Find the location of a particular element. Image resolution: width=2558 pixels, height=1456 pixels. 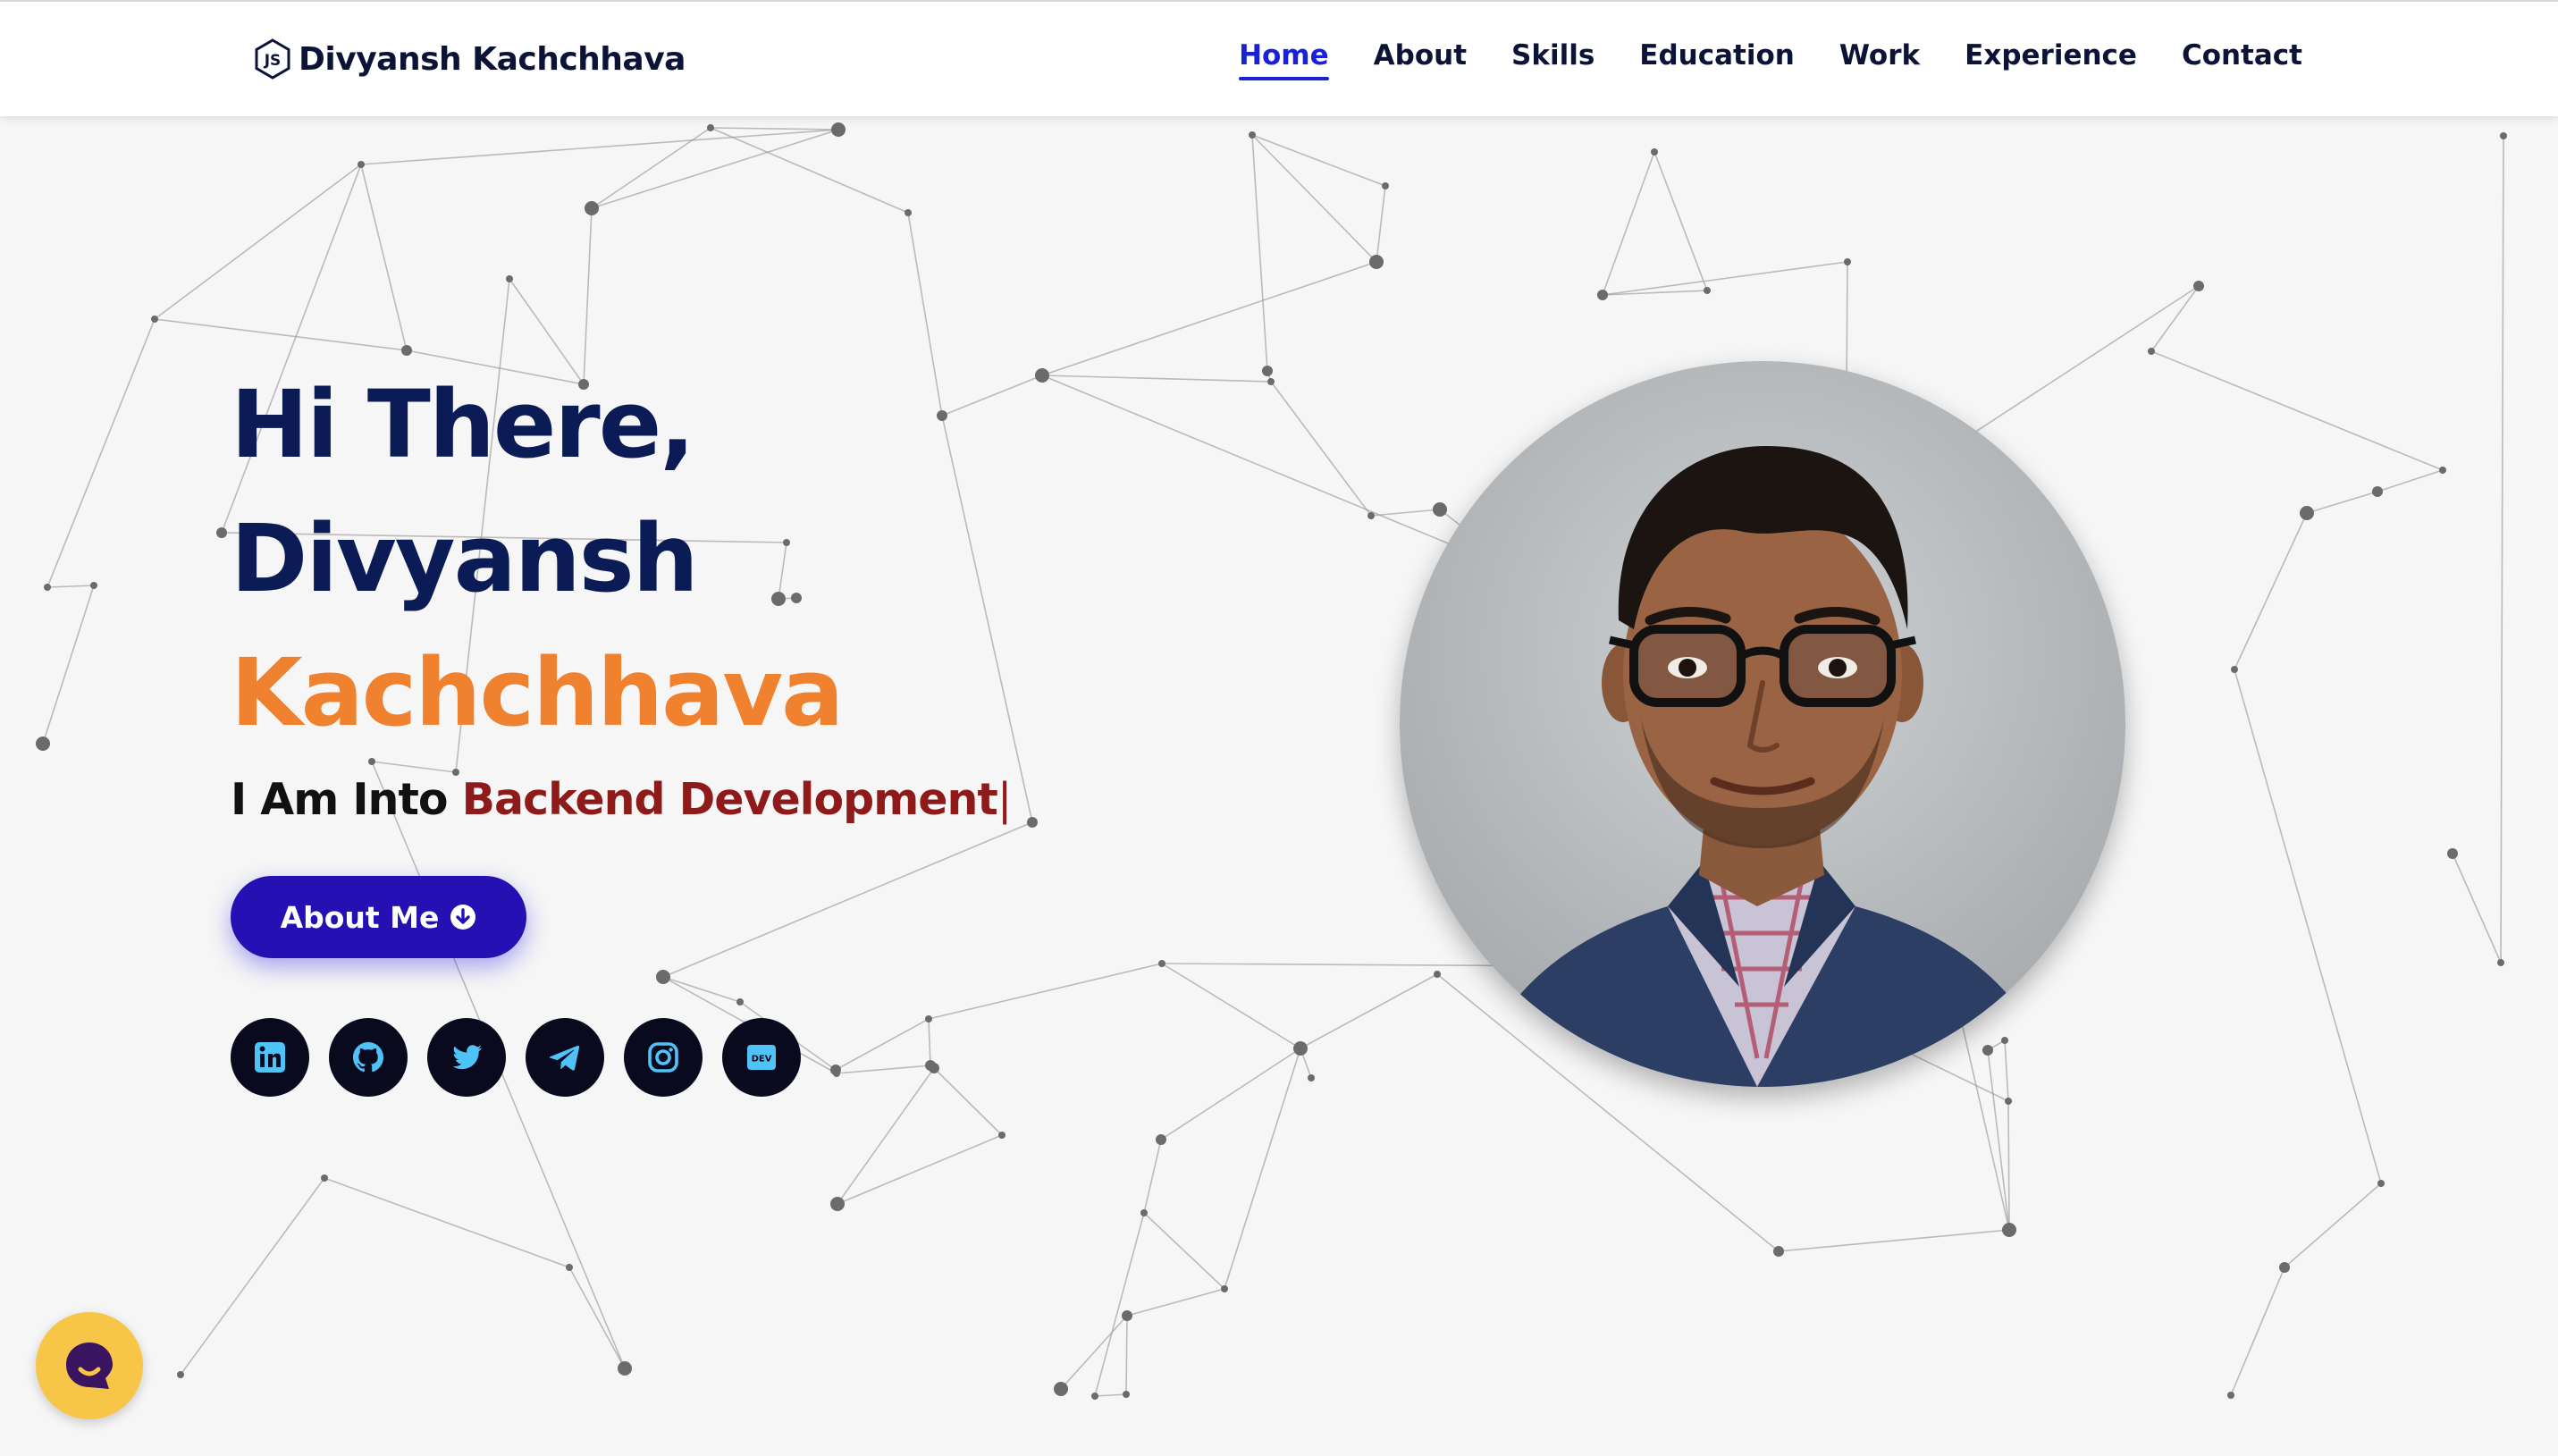

about-me-button: About Me is located at coordinates (378, 917).